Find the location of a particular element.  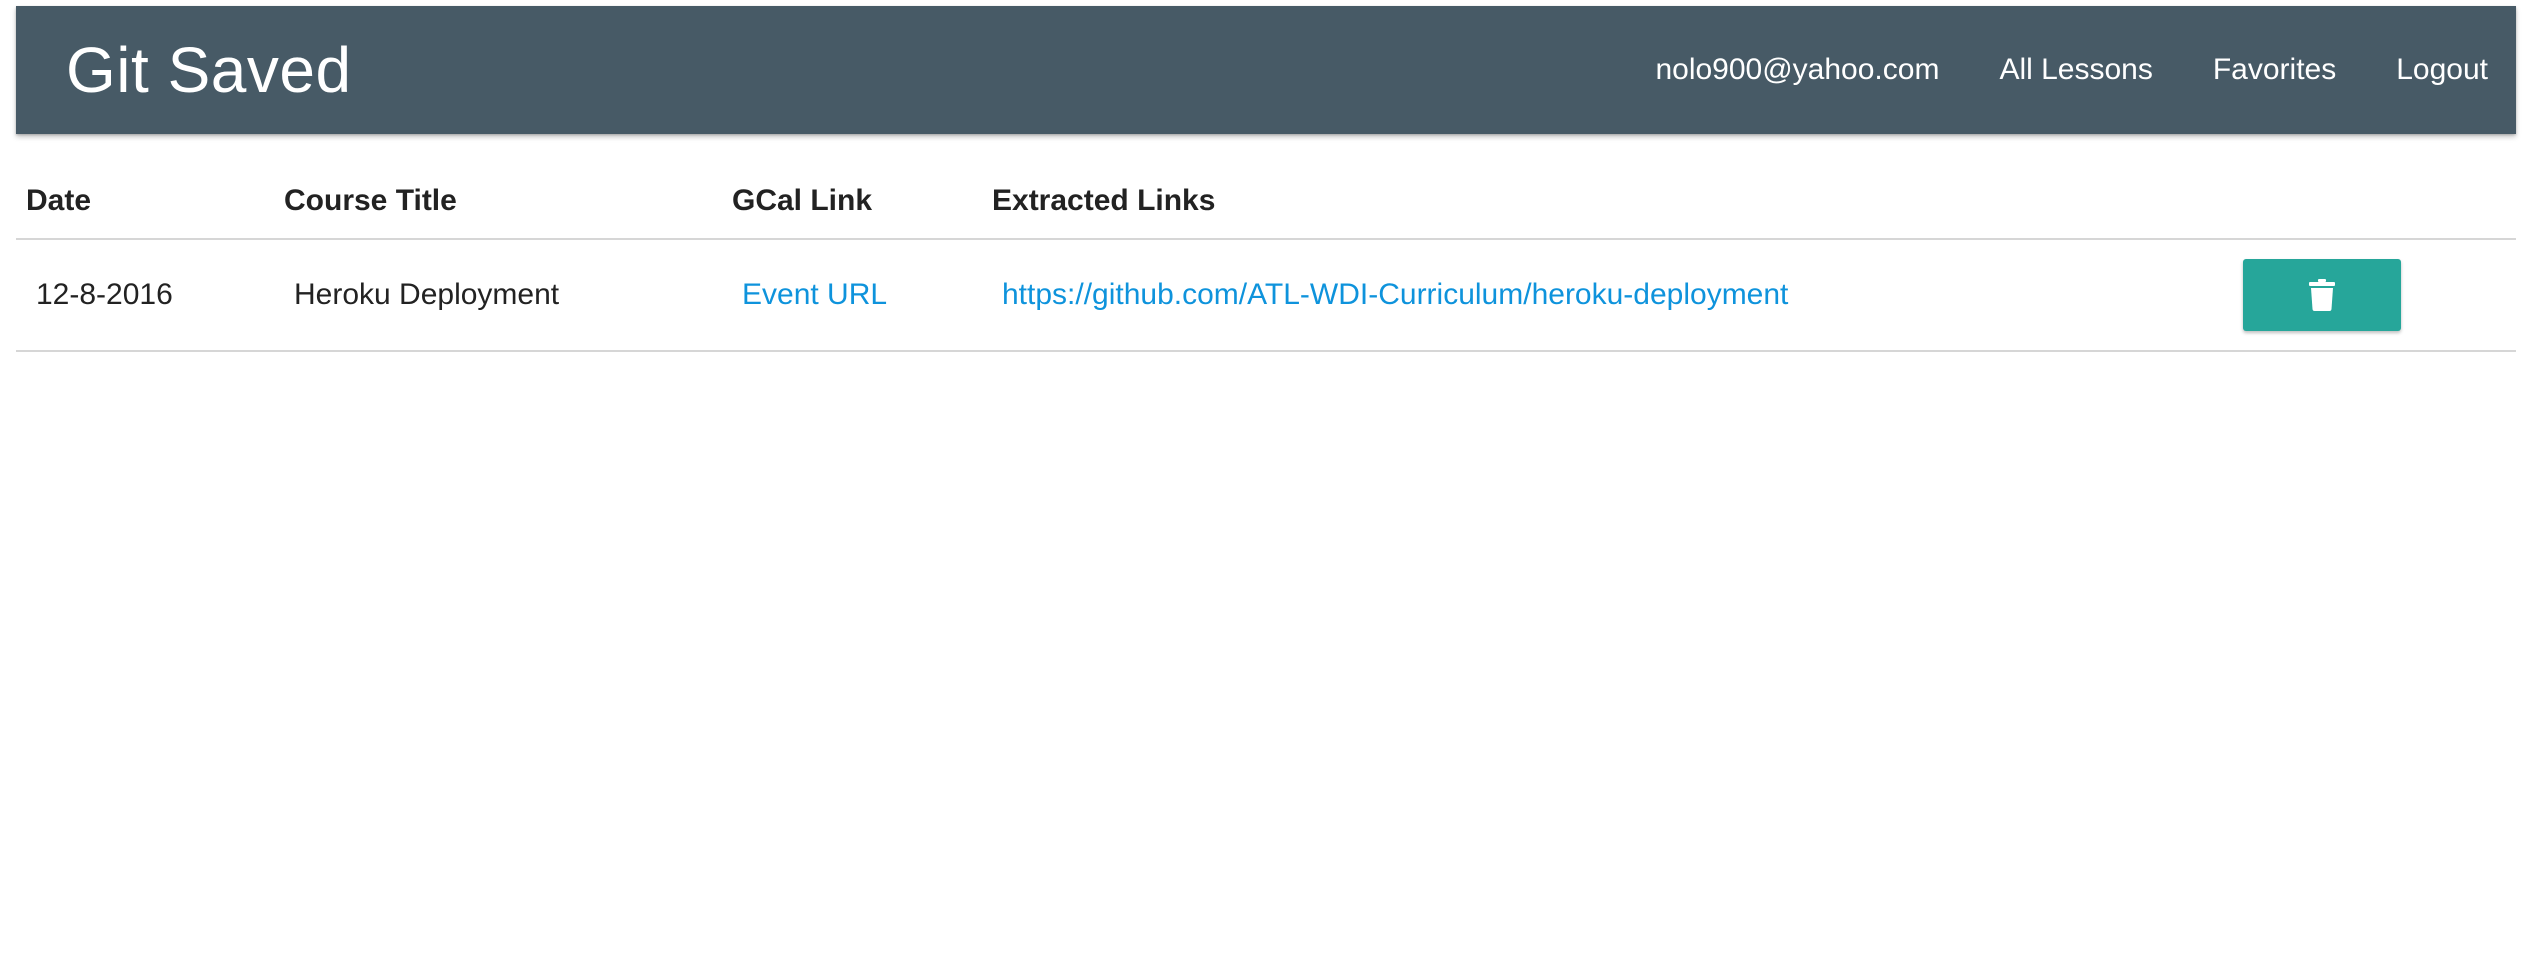

header-date: Date is located at coordinates (145, 187).